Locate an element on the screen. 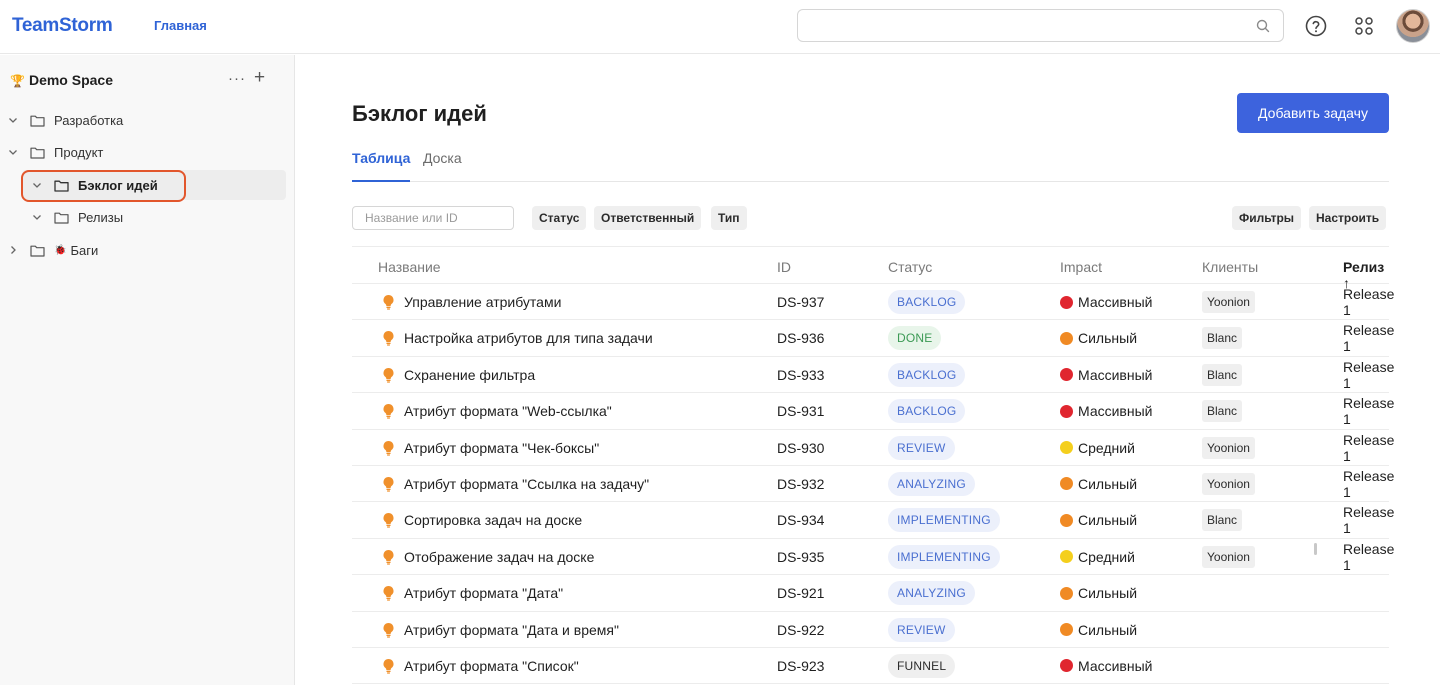  sidebar-item-bagi: 🐞 Баги is located at coordinates (142, 250).